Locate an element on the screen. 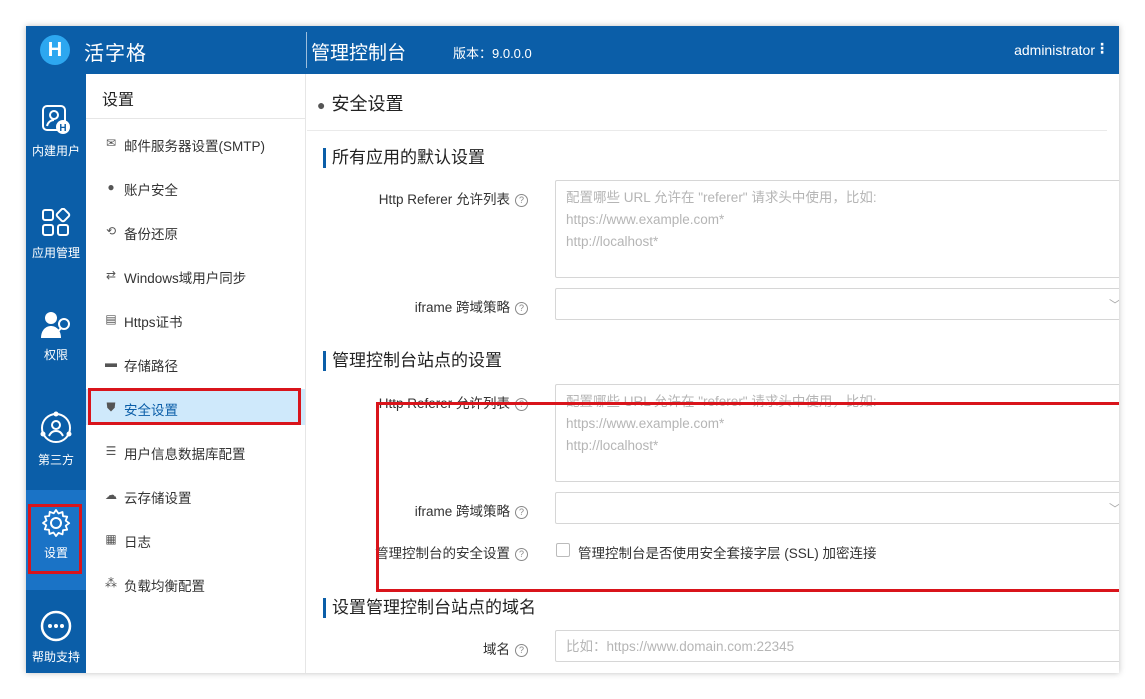  nav-item-builtin-users: H 内建用户 is located at coordinates (56, 150).